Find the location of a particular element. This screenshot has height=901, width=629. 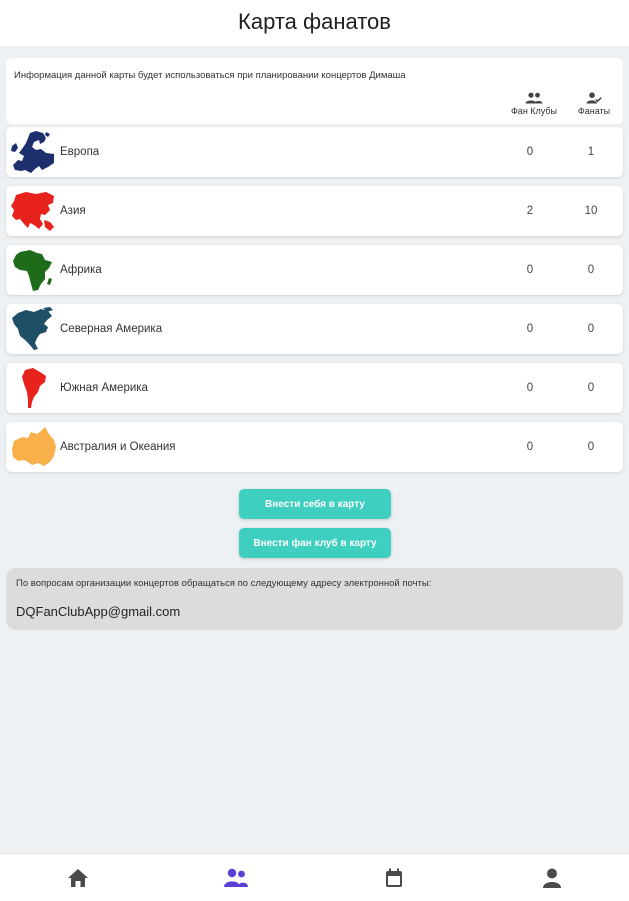

calendar-icon is located at coordinates (394, 877).